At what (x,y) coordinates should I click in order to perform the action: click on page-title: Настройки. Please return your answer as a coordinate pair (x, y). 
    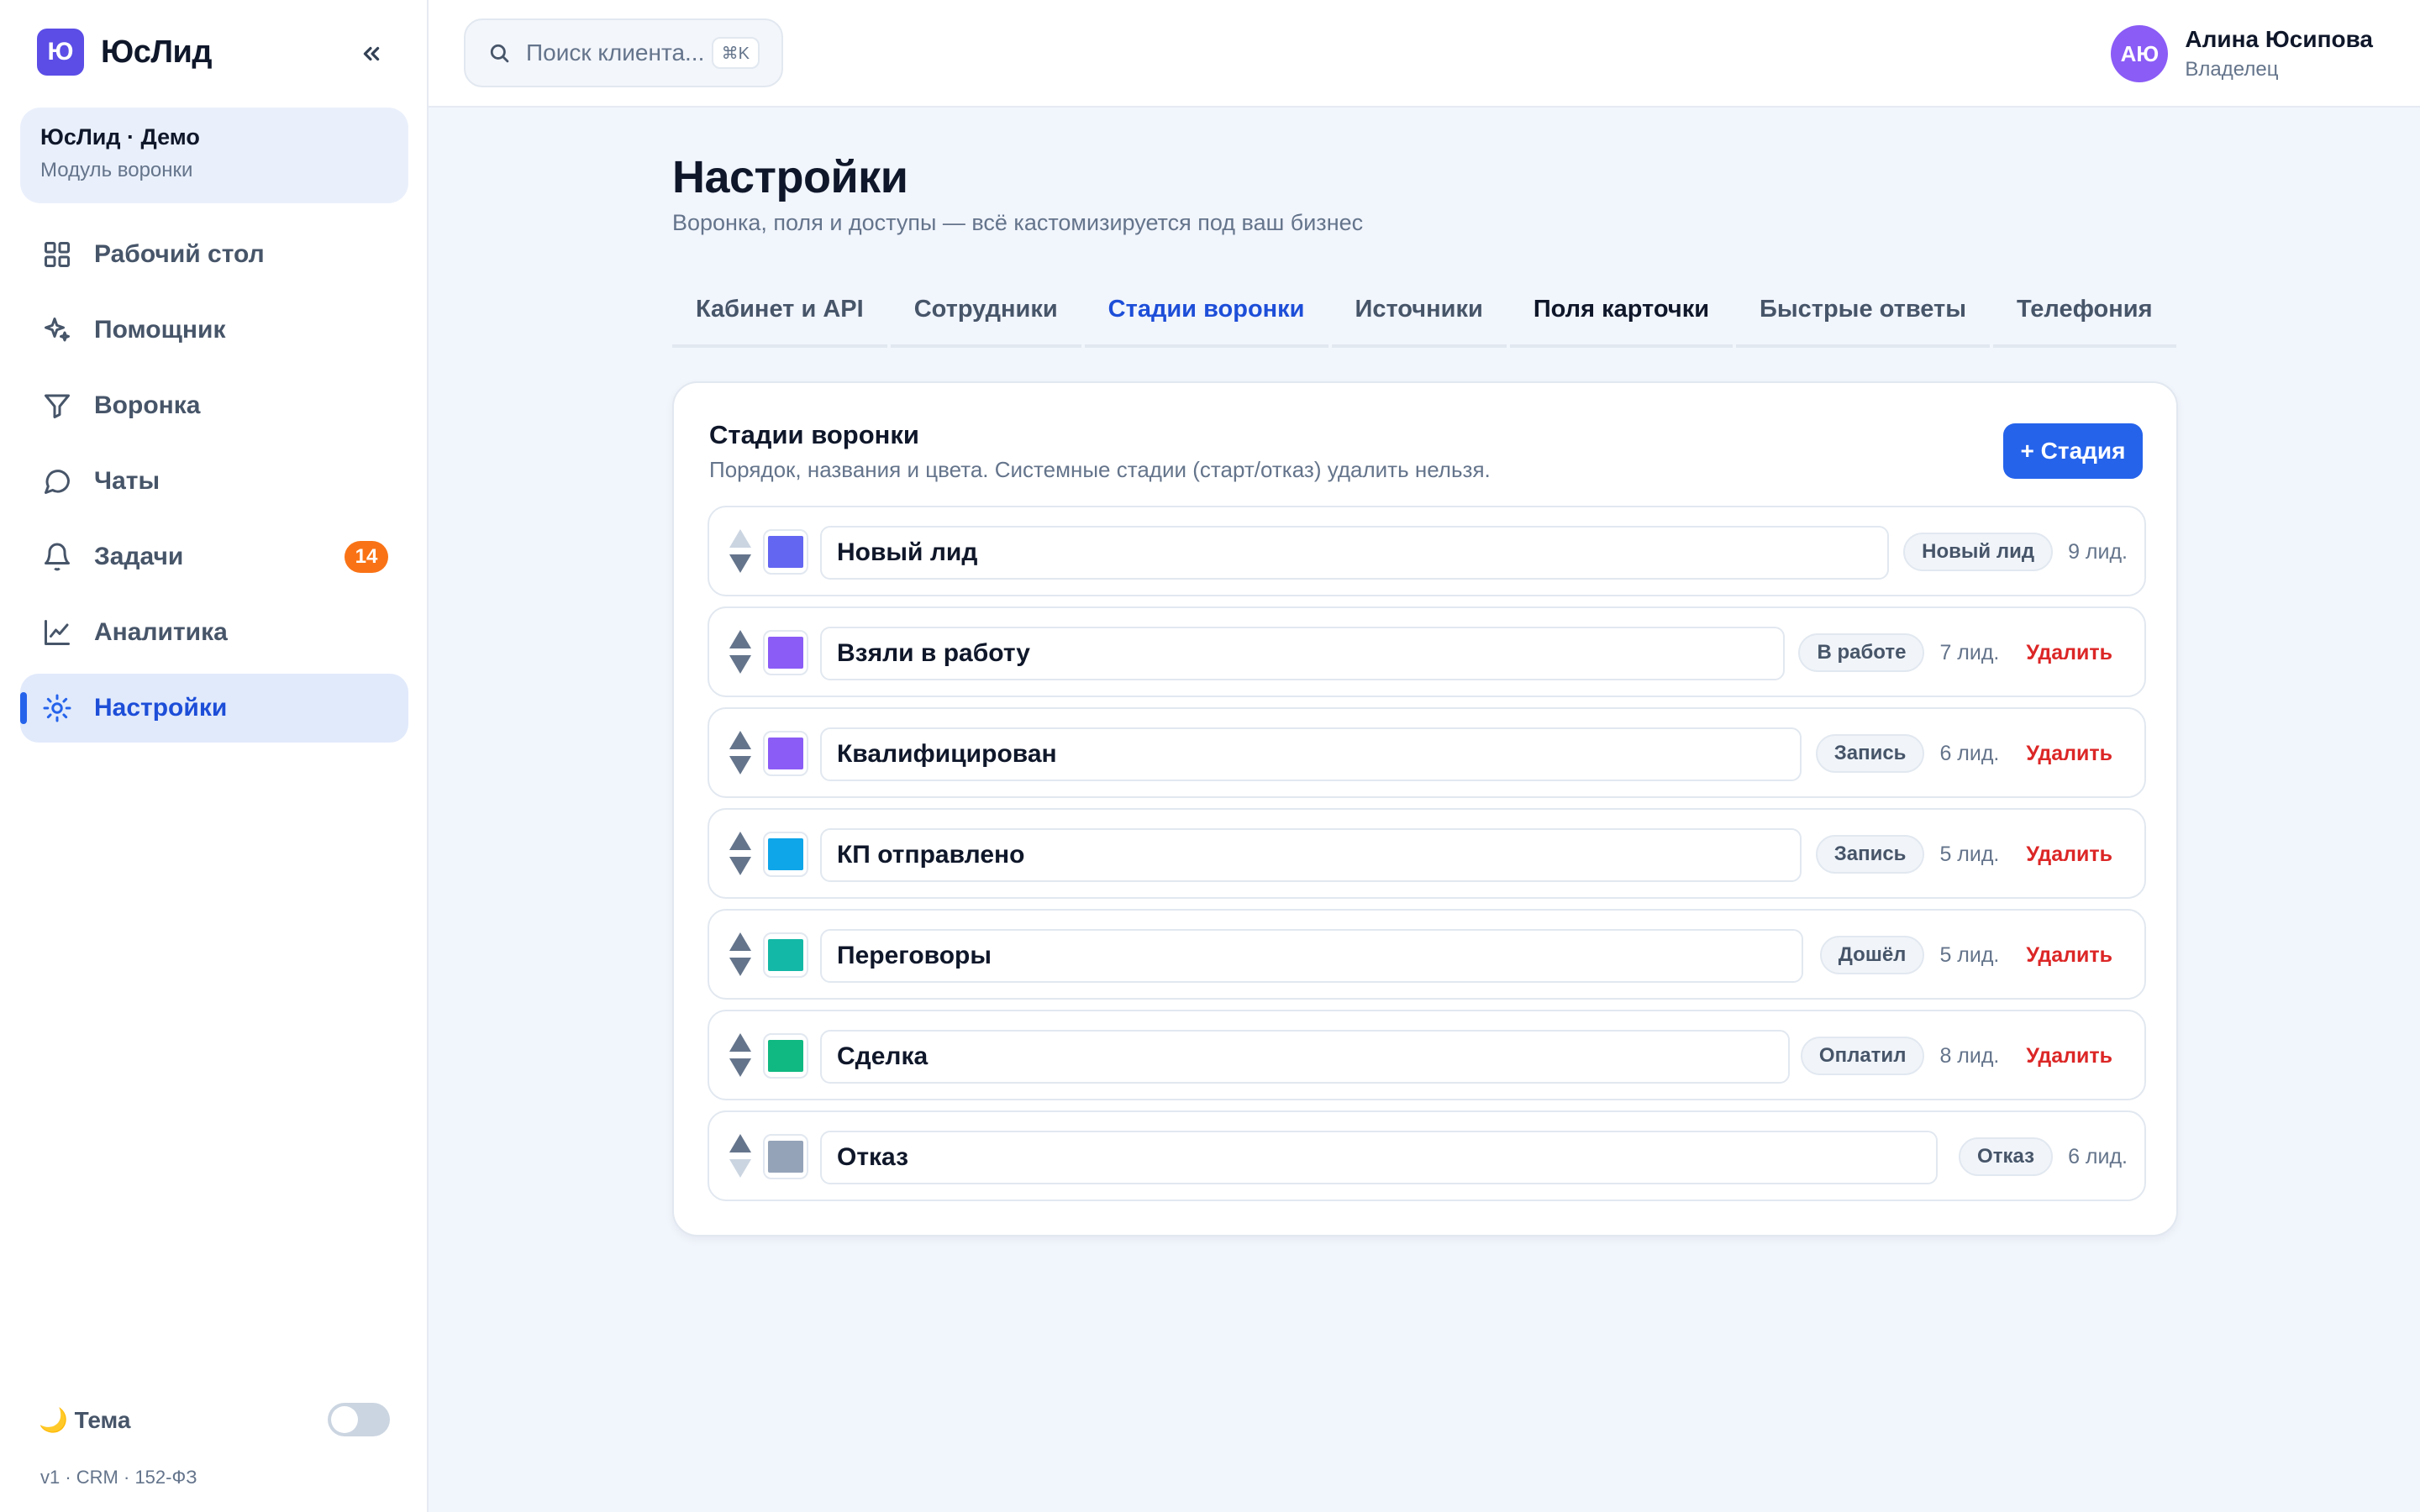
    Looking at the image, I should click on (790, 177).